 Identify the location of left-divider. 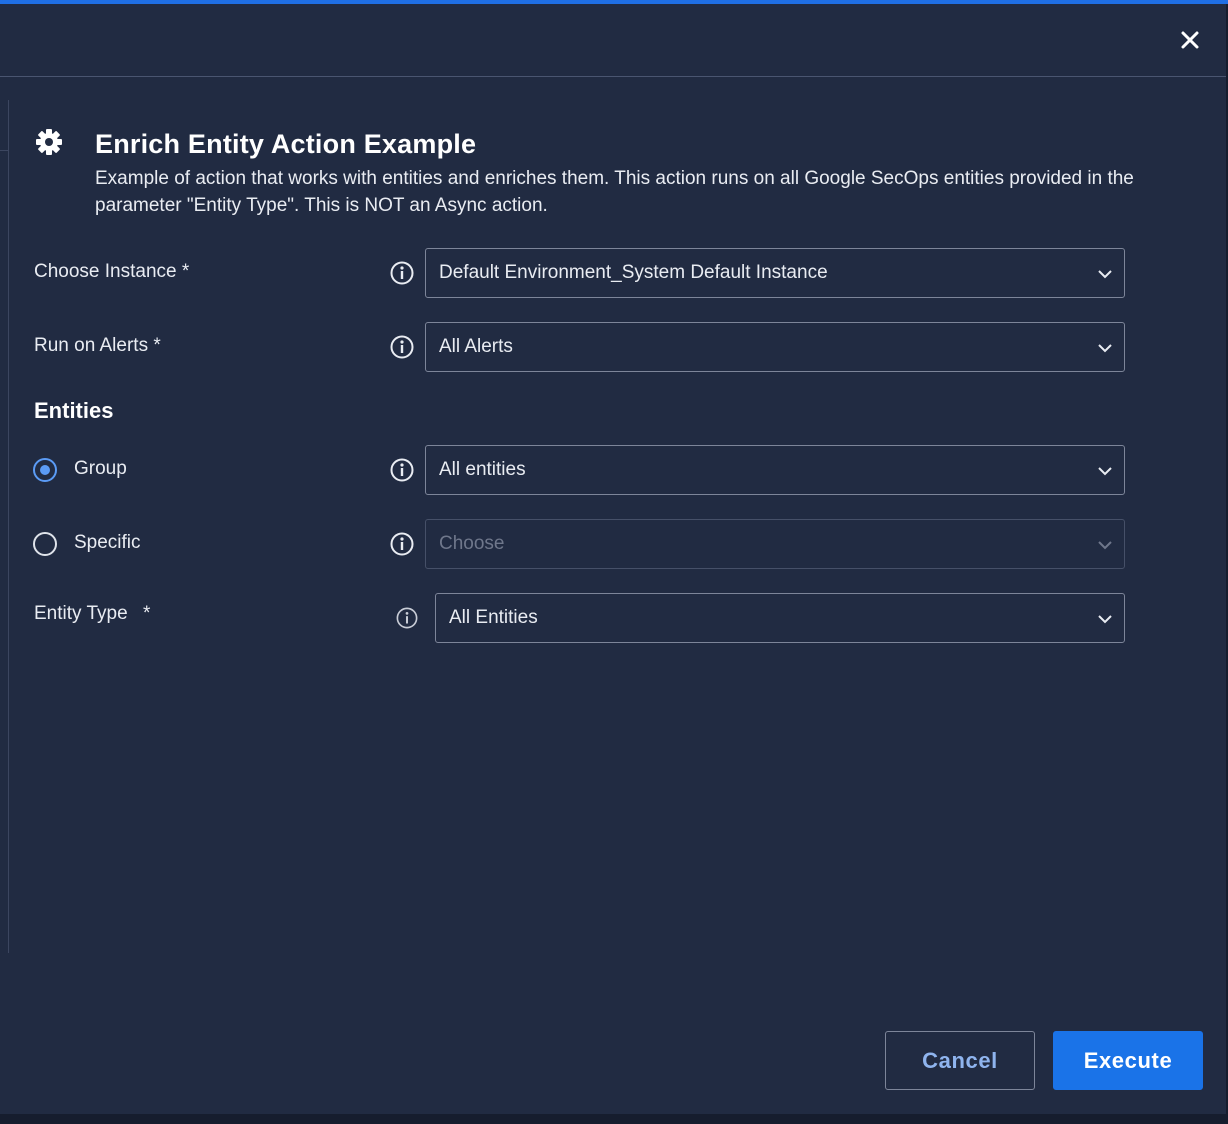
(8, 526).